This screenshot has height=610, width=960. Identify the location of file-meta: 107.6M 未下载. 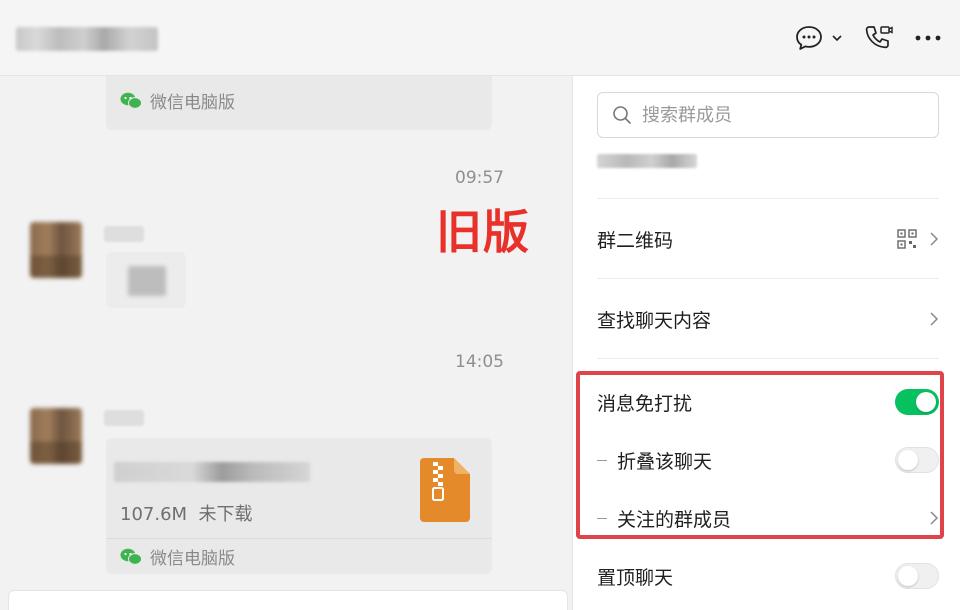
(186, 513).